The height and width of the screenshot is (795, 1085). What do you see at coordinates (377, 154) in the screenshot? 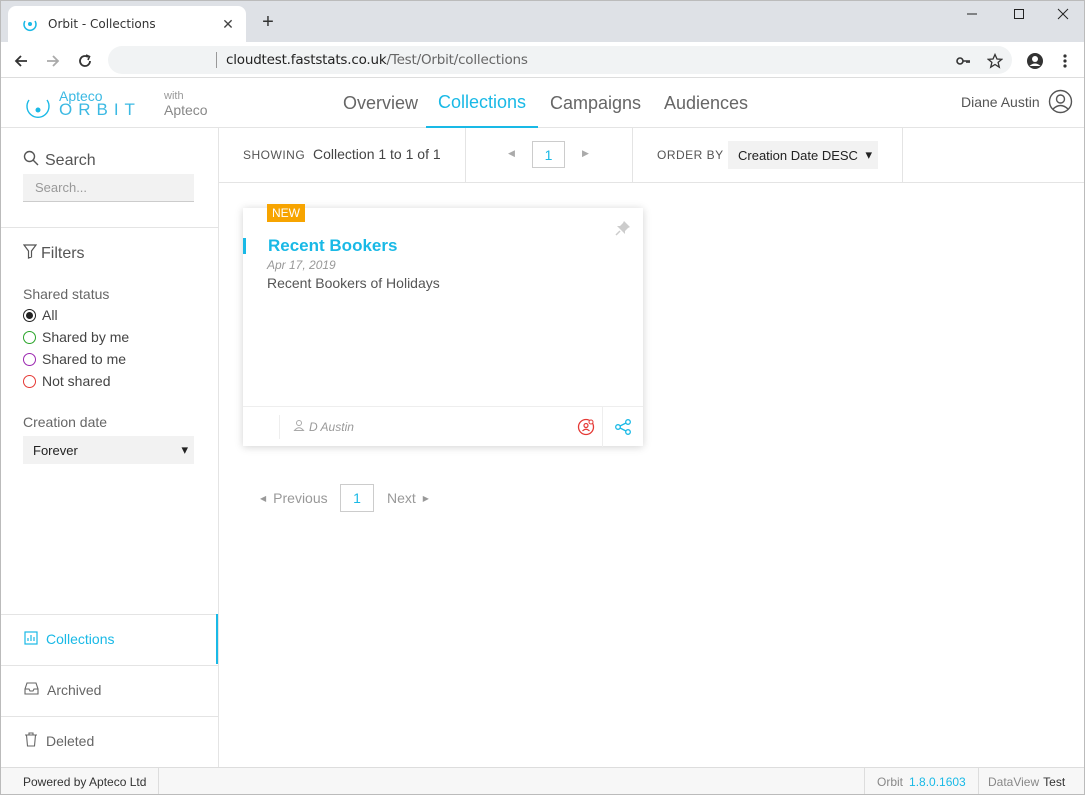
I see `showing-text: Collection 1 to 1 of 1` at bounding box center [377, 154].